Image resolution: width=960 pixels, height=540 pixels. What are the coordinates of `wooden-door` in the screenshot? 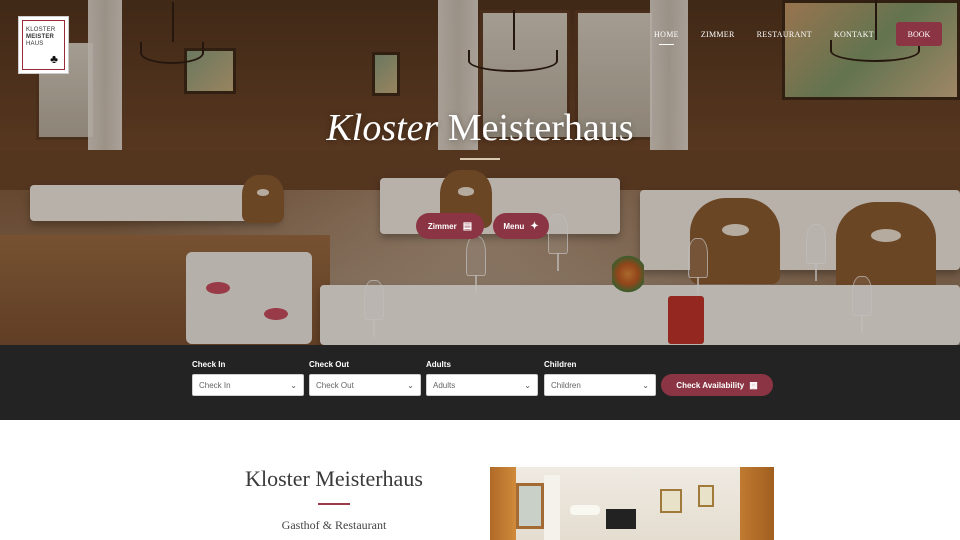 It's located at (503, 503).